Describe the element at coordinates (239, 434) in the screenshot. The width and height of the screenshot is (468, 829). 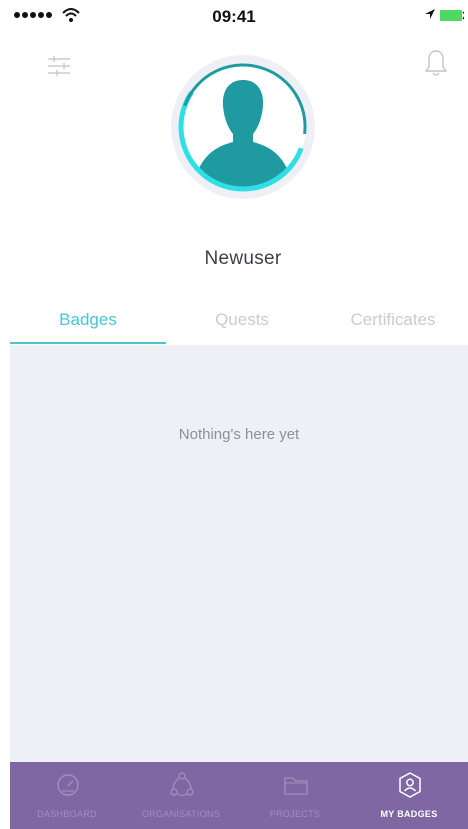
I see `empty-state-message: Nothing's here yet` at that location.